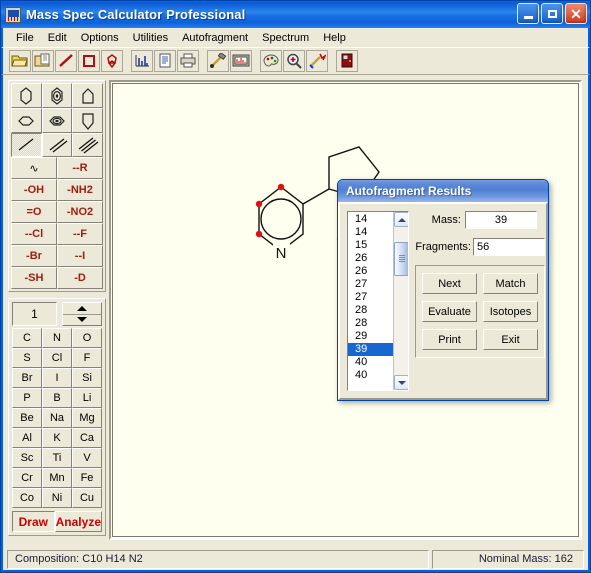 The height and width of the screenshot is (573, 591). Describe the element at coordinates (218, 61) in the screenshot. I see `tools-hammer-icon` at that location.